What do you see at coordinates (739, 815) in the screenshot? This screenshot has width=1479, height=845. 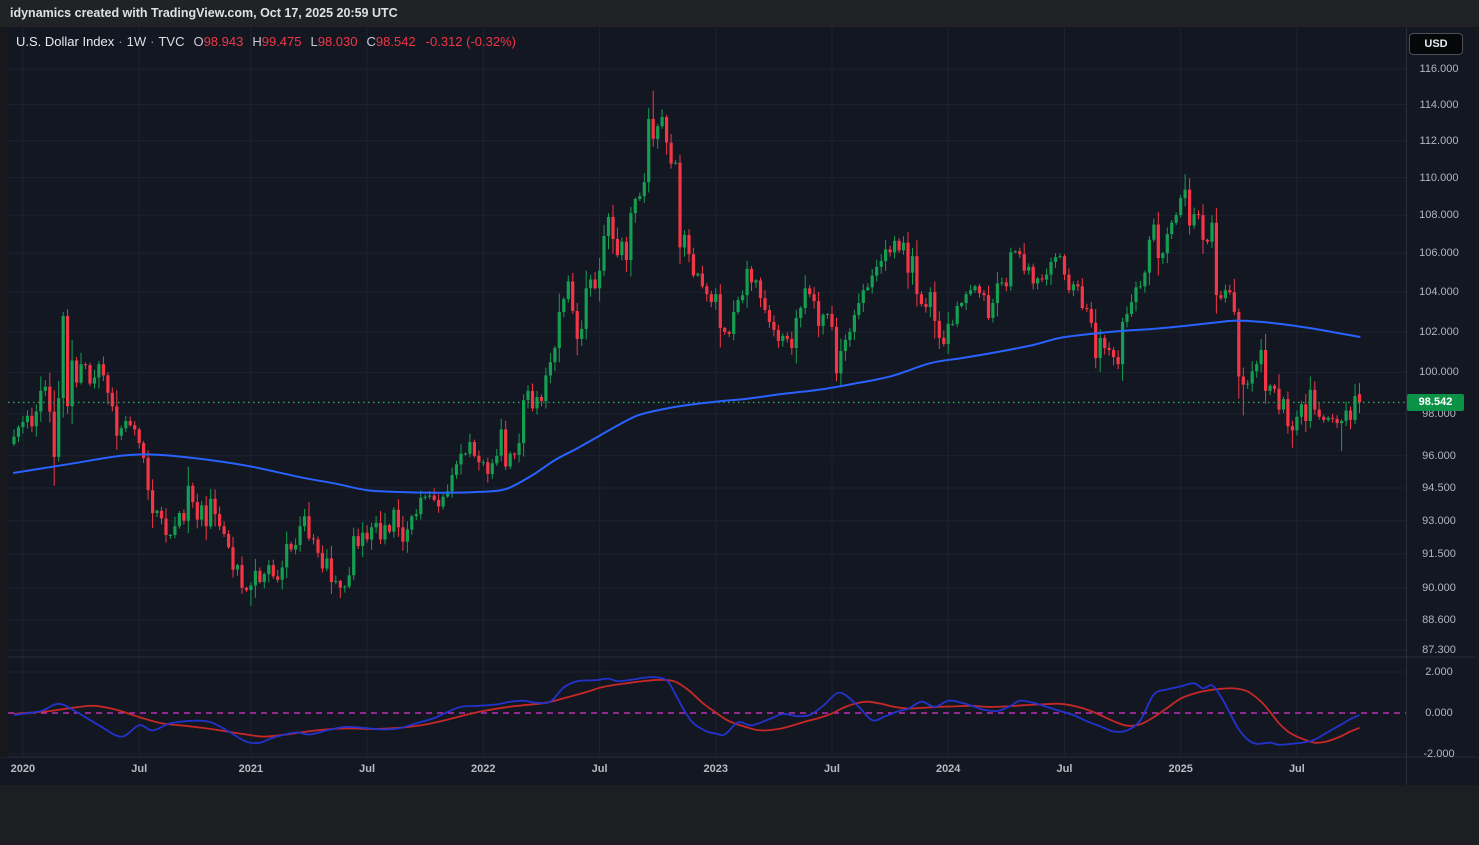 I see `footer-bar: TradingView` at bounding box center [739, 815].